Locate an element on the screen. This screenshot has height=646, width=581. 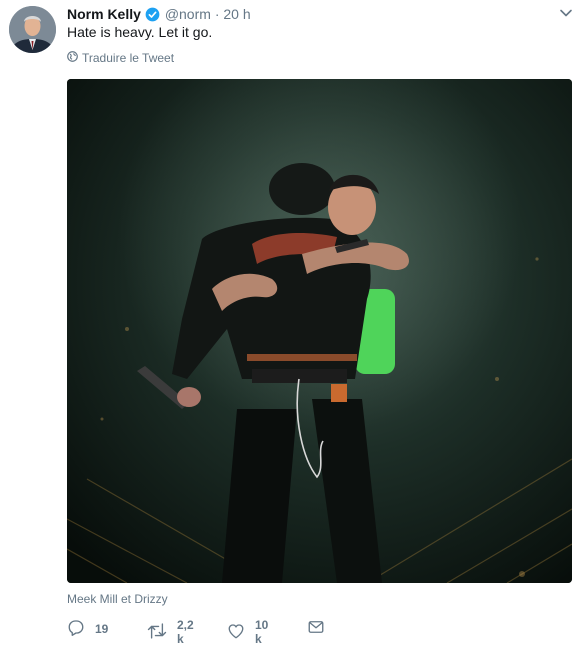
reply-button: 19 is located at coordinates (87, 628).